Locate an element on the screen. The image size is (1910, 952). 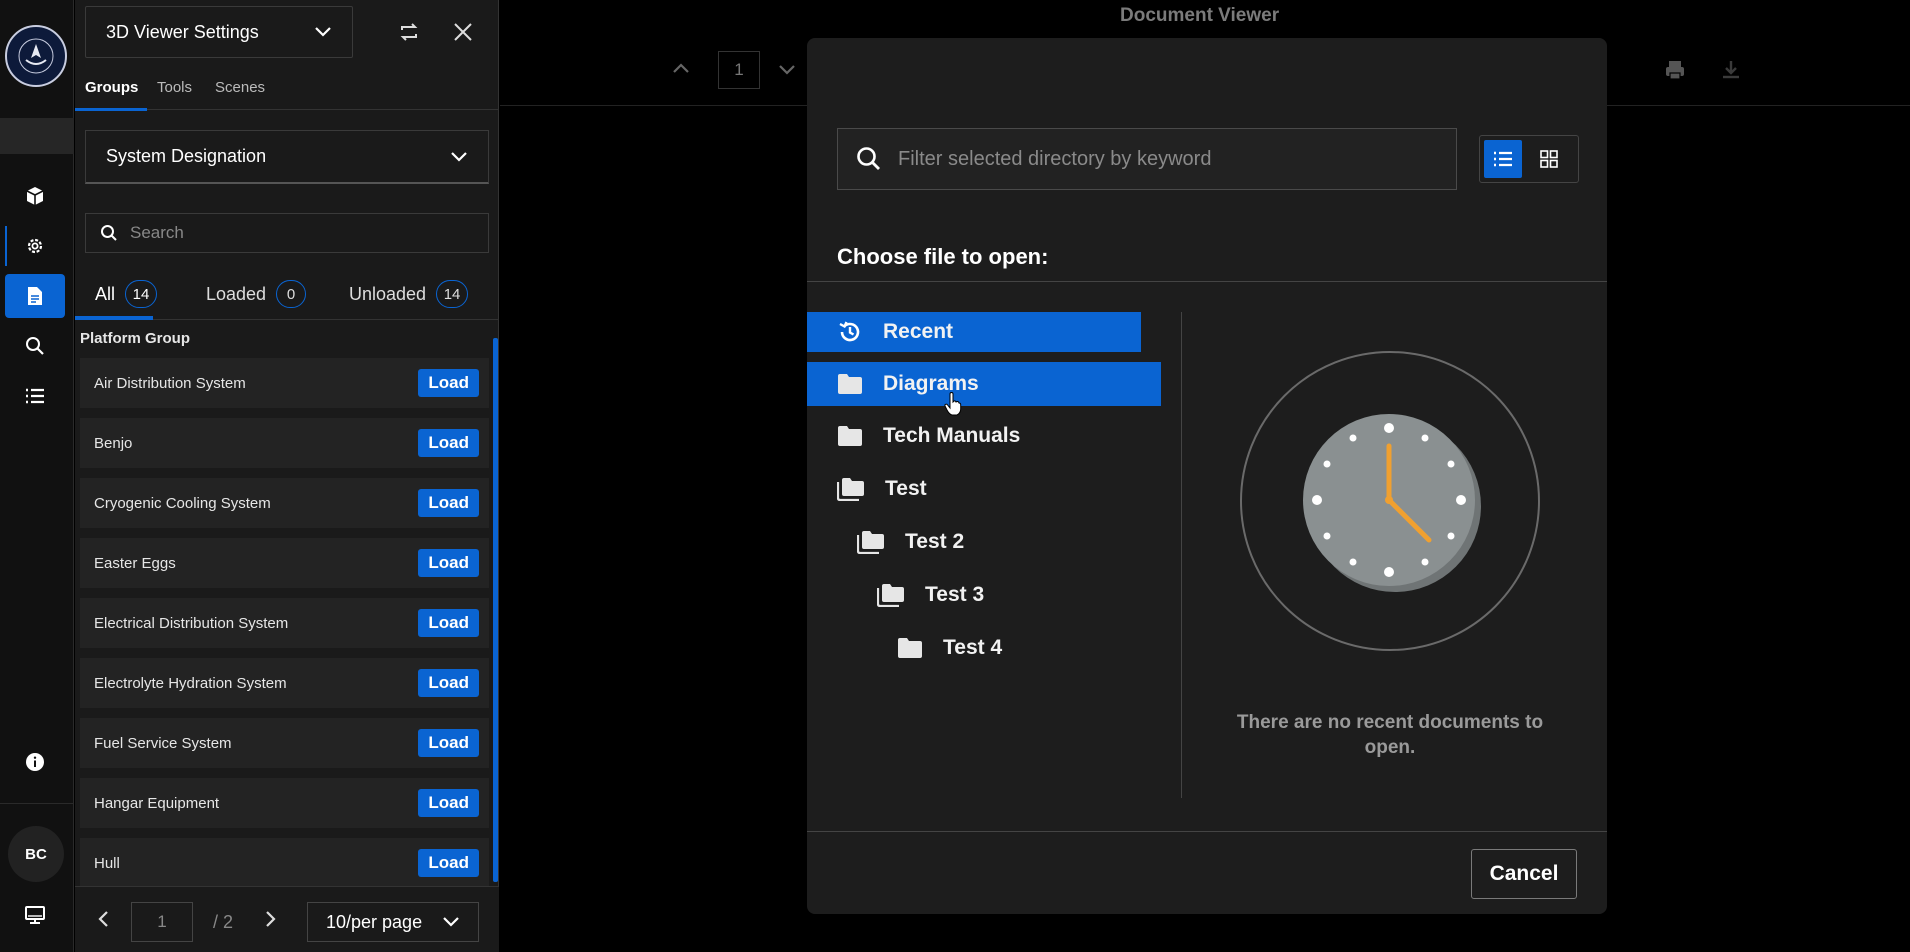
folder-icon is located at coordinates (910, 648).